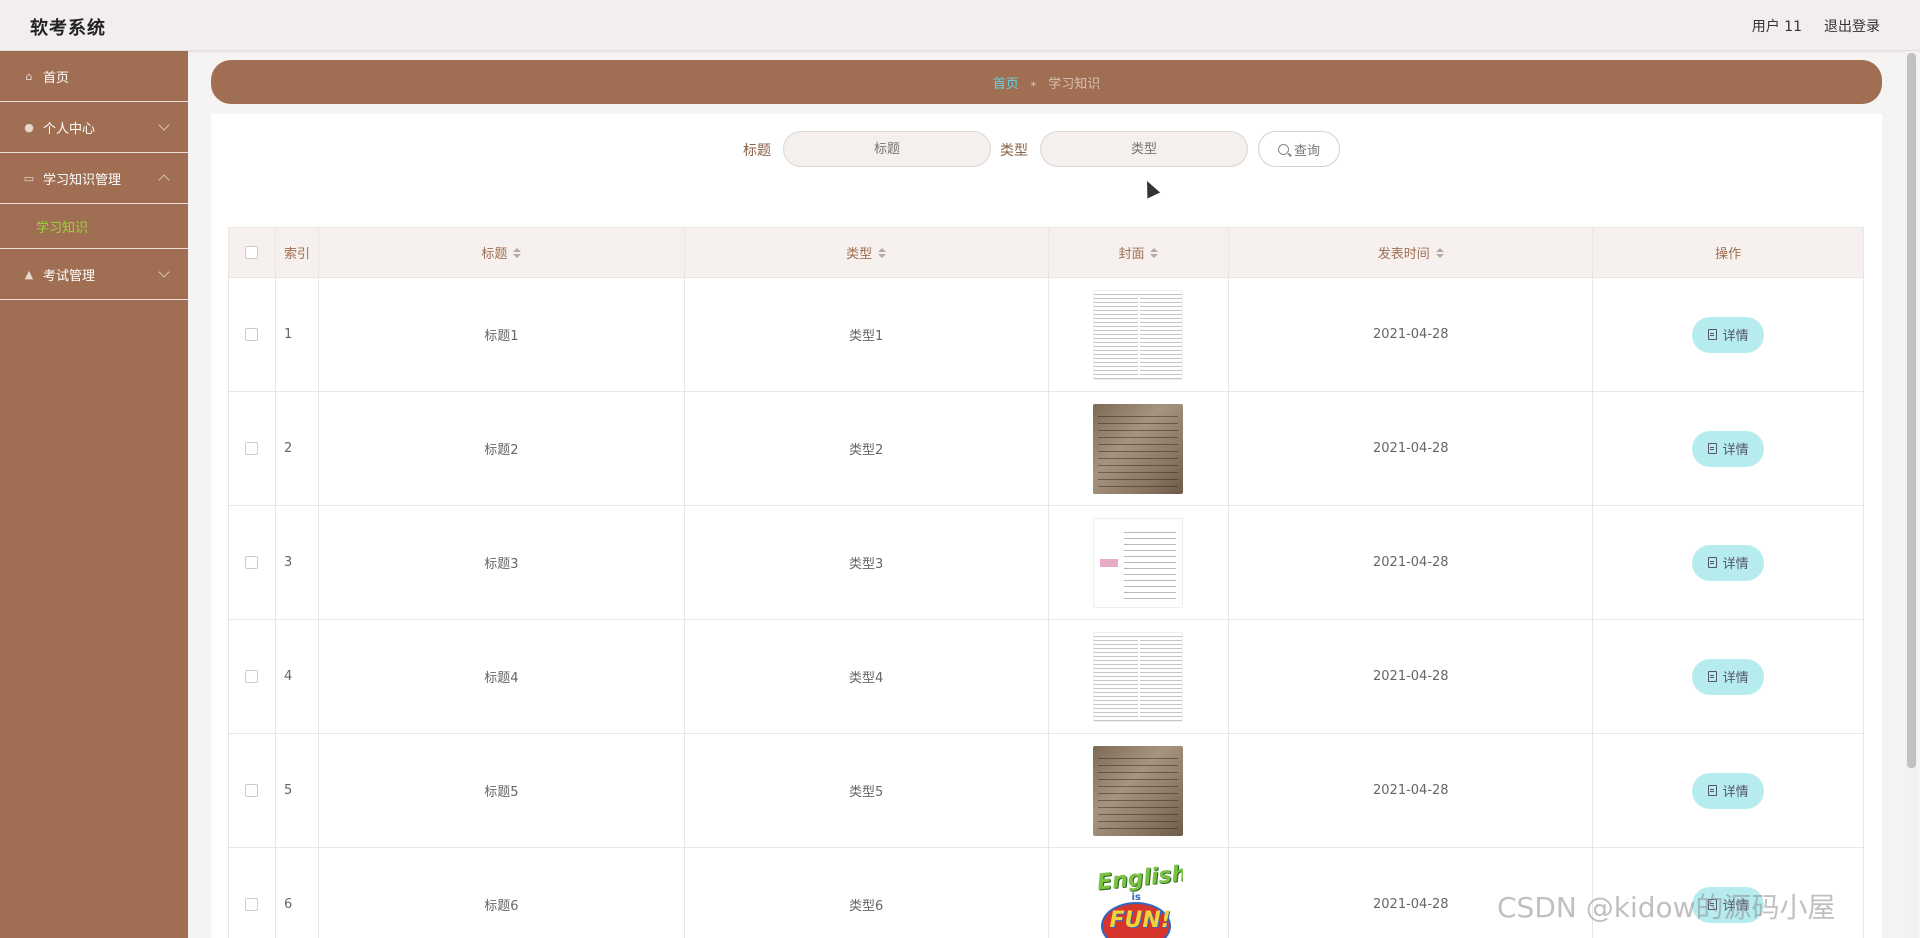  What do you see at coordinates (502, 334) in the screenshot?
I see `row-title: 标题1` at bounding box center [502, 334].